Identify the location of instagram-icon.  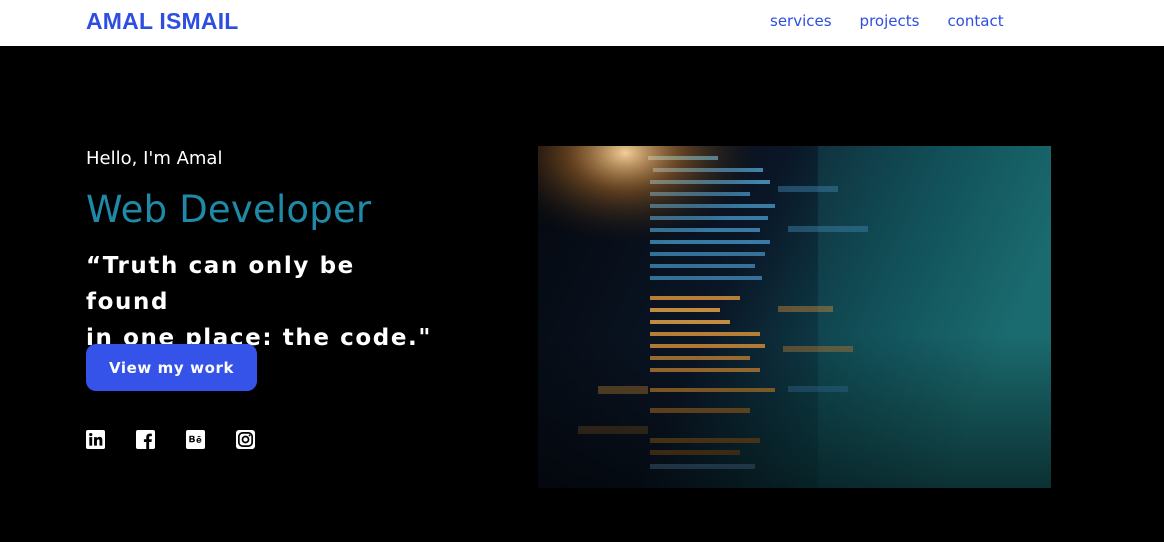
(245, 439).